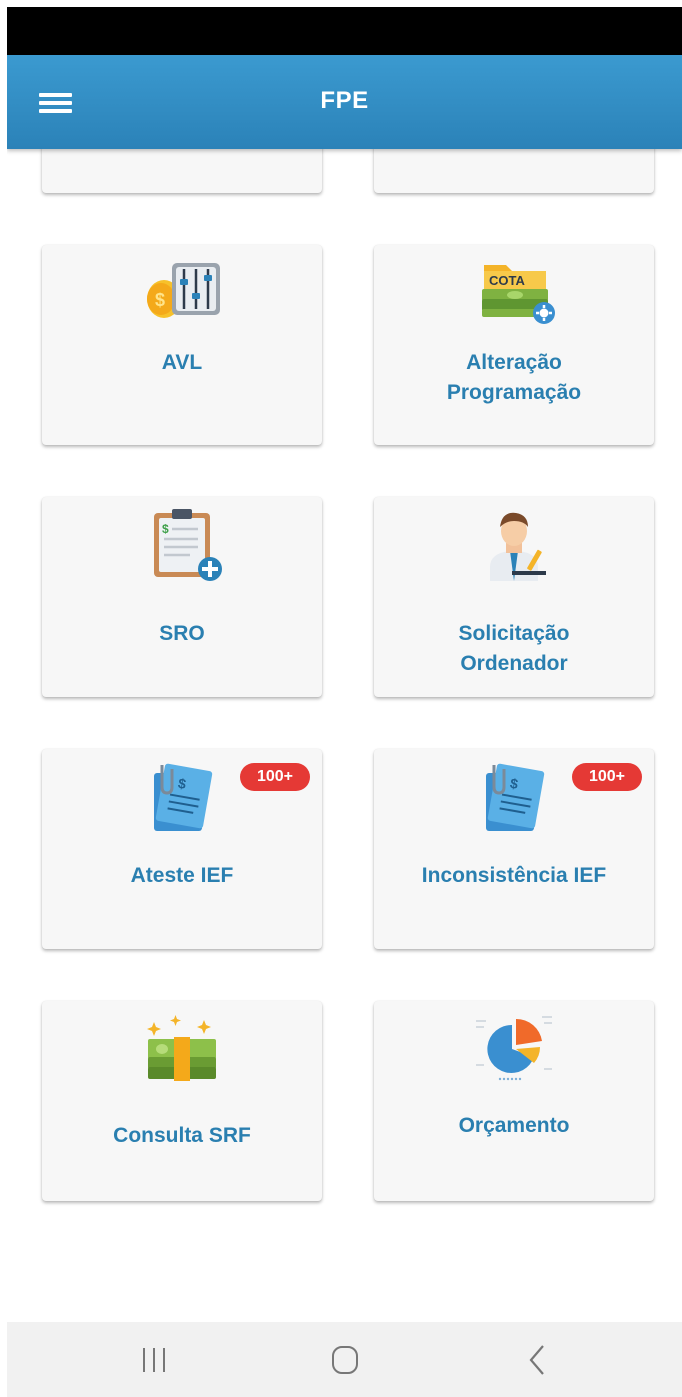  Describe the element at coordinates (182, 849) in the screenshot. I see `card-ateste-ief: $ 100+ Ateste IEF` at that location.